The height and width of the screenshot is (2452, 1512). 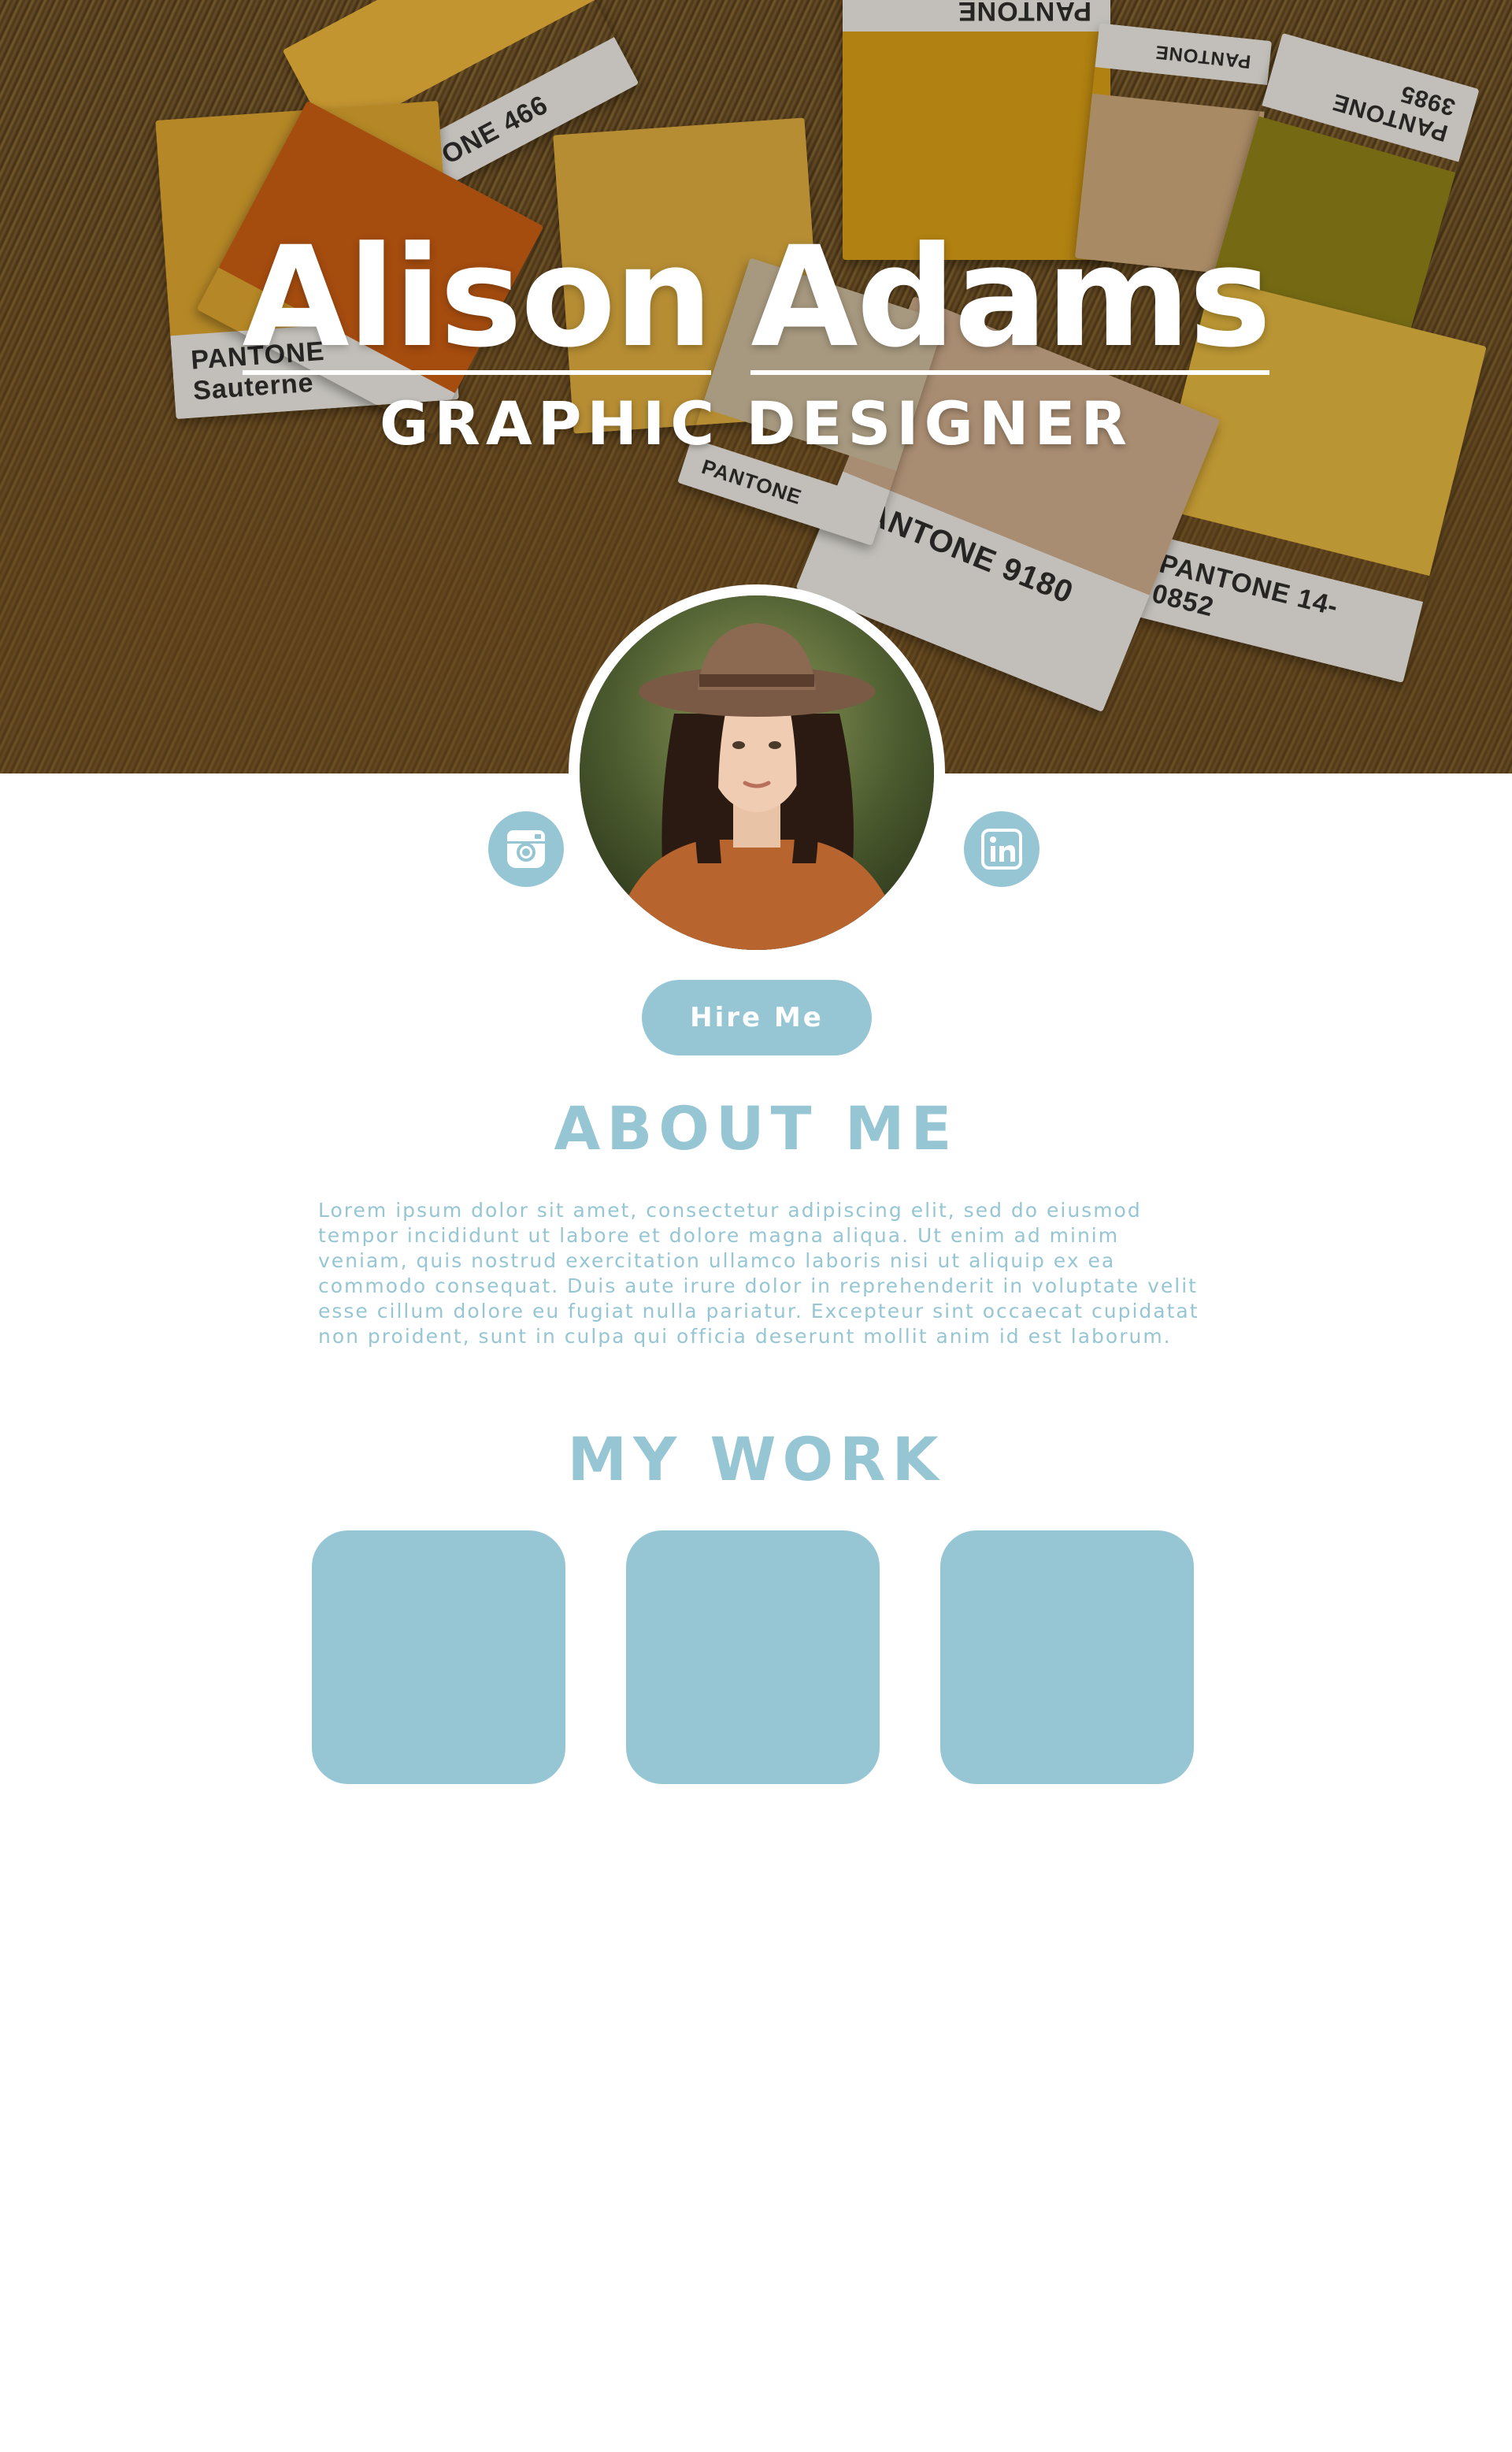 I want to click on name-first: Alison, so click(x=477, y=297).